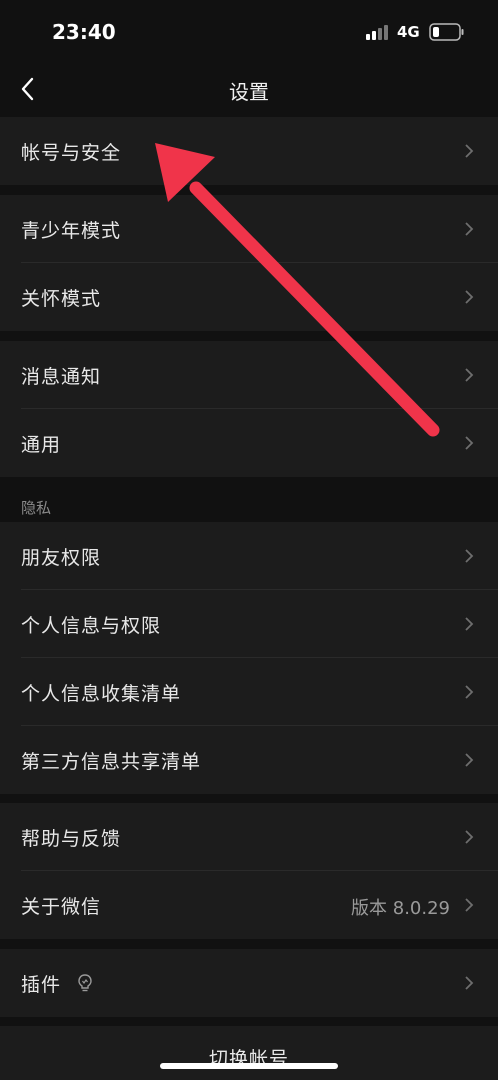  What do you see at coordinates (71, 153) in the screenshot?
I see `row-label: 帐号与安全` at bounding box center [71, 153].